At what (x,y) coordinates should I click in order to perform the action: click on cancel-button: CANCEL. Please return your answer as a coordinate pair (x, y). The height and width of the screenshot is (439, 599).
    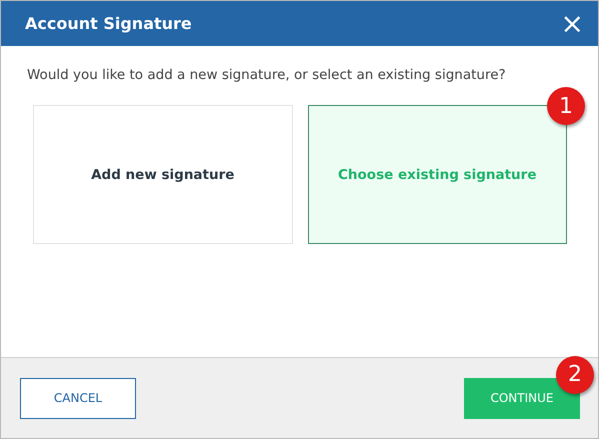
    Looking at the image, I should click on (78, 398).